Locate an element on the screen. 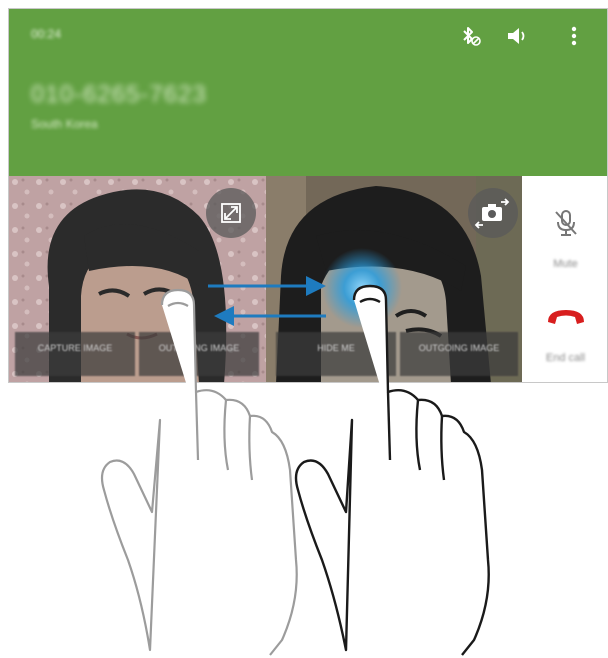 The image size is (608, 658). local-video: HIDE ME OUTGOING IMAGE is located at coordinates (394, 279).